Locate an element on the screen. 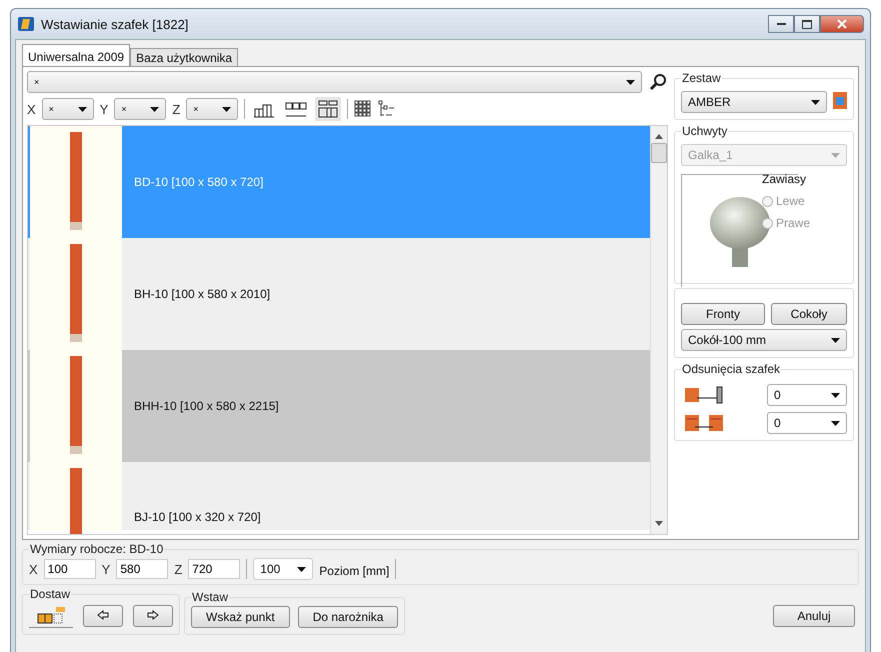 The width and height of the screenshot is (881, 652). close-button is located at coordinates (842, 24).